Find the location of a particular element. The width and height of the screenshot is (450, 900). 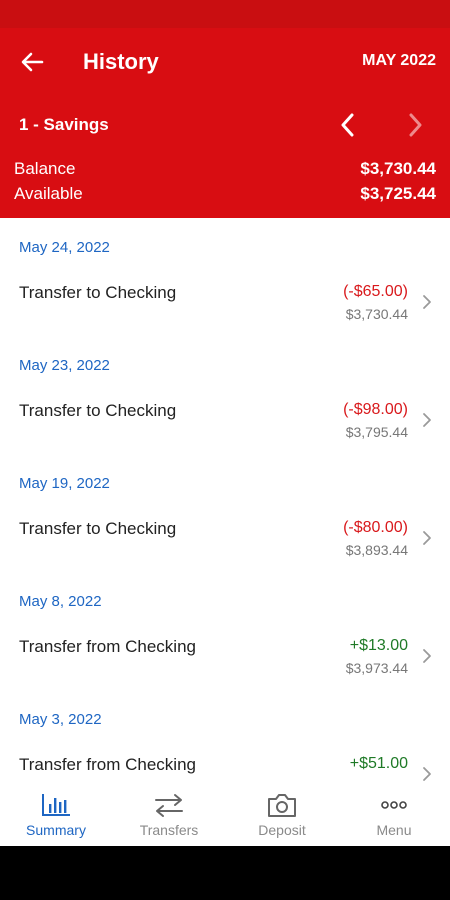

camera-icon is located at coordinates (282, 805).